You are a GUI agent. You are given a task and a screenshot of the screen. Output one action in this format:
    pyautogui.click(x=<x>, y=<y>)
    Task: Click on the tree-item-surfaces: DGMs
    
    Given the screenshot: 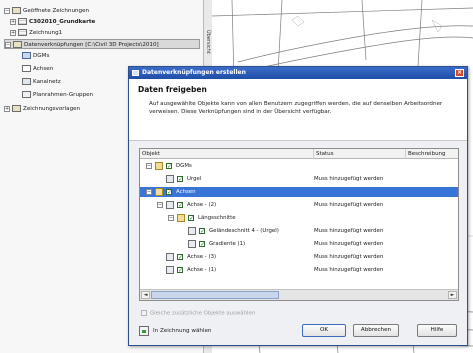 What is the action you would take?
    pyautogui.click(x=35, y=56)
    